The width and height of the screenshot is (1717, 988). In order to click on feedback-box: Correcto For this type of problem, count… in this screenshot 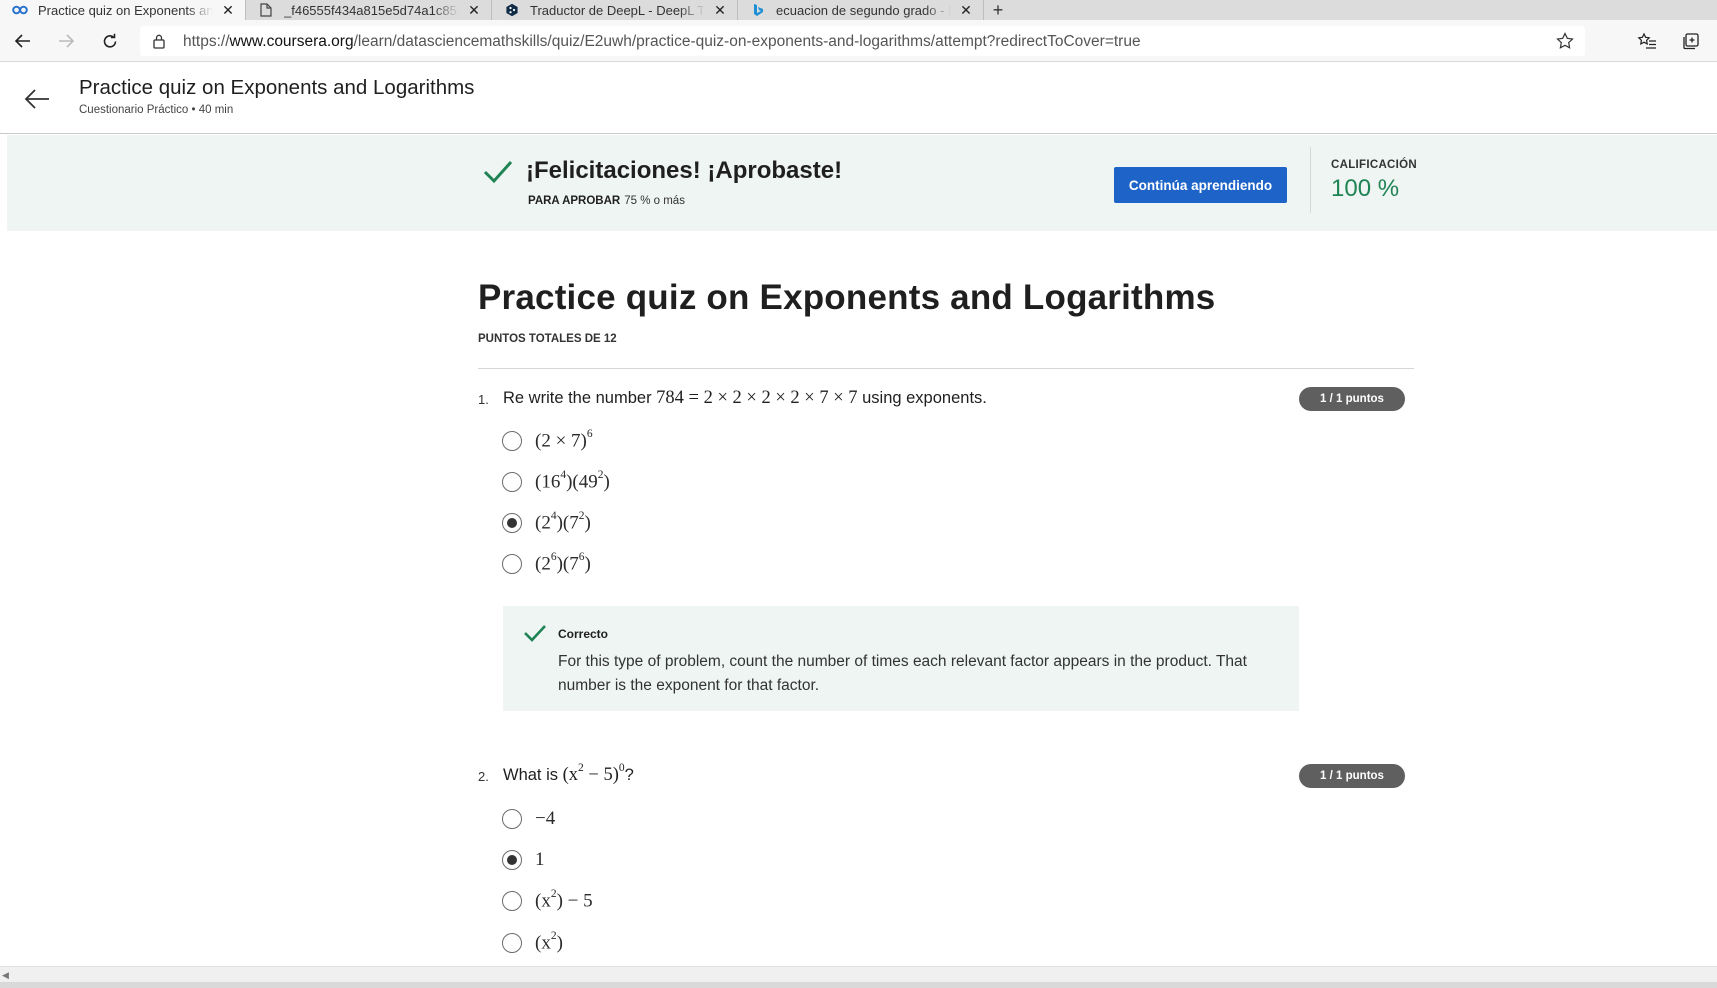, I will do `click(901, 658)`.